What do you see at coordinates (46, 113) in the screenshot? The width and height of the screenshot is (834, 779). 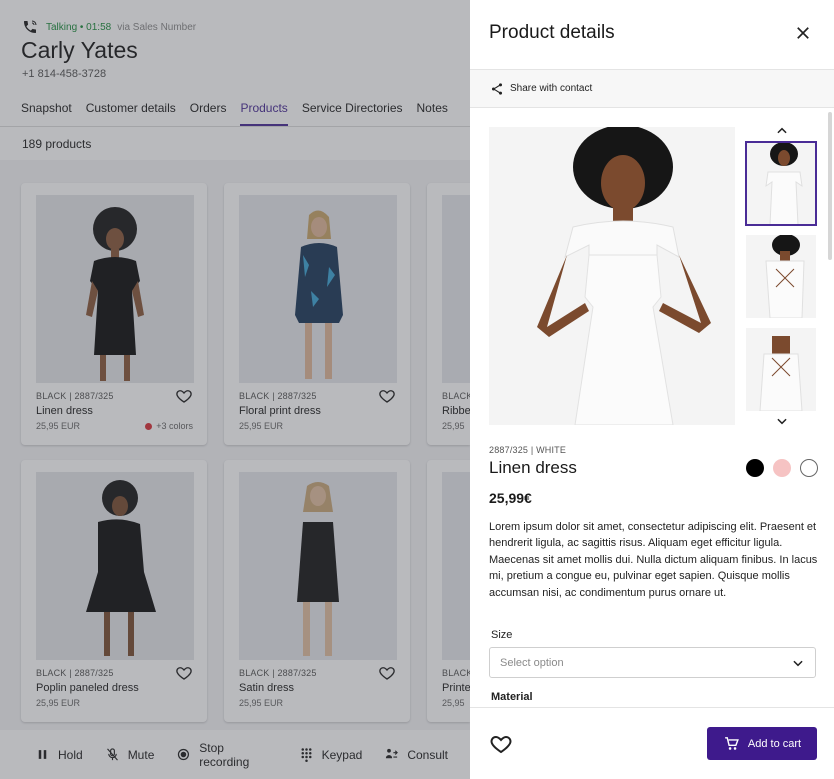 I see `tab-snapshot: Snapshot` at bounding box center [46, 113].